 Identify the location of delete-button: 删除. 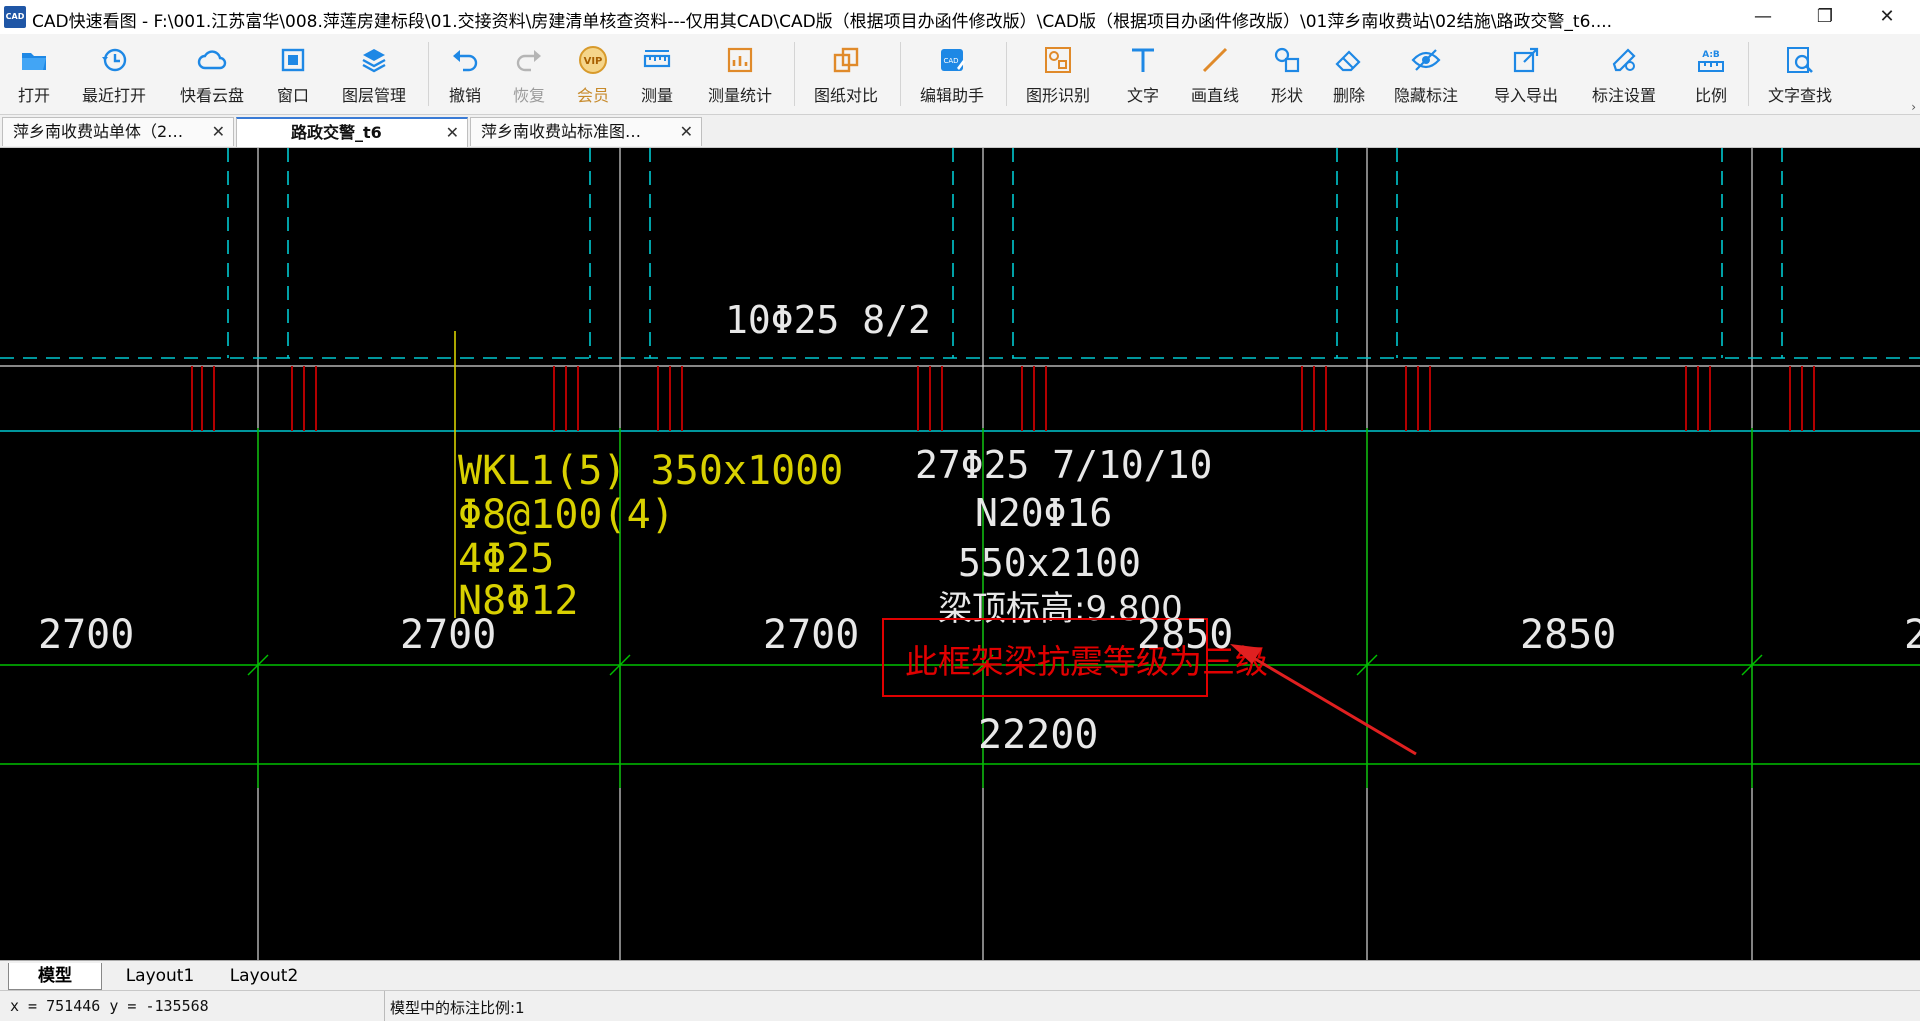
(1349, 75).